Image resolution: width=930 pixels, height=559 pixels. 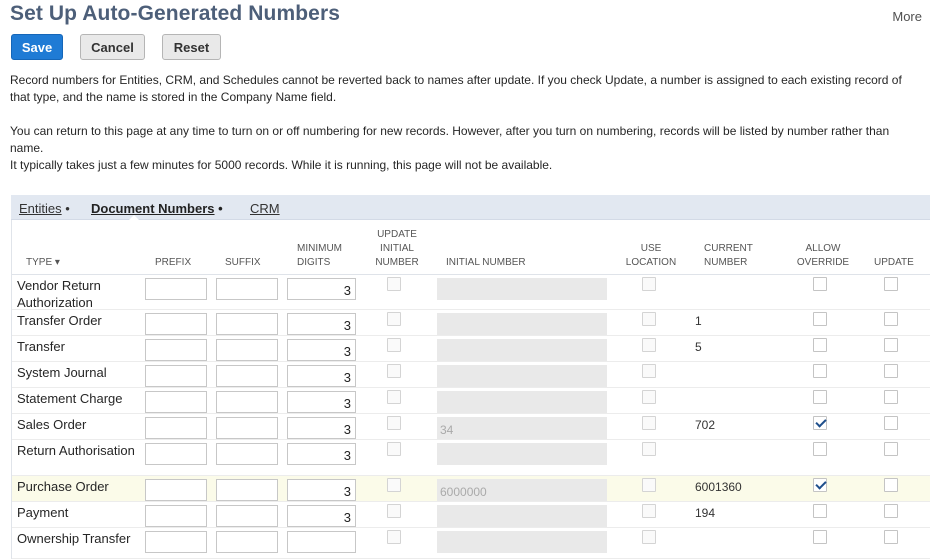 I want to click on current-number-value: 702, so click(x=705, y=425).